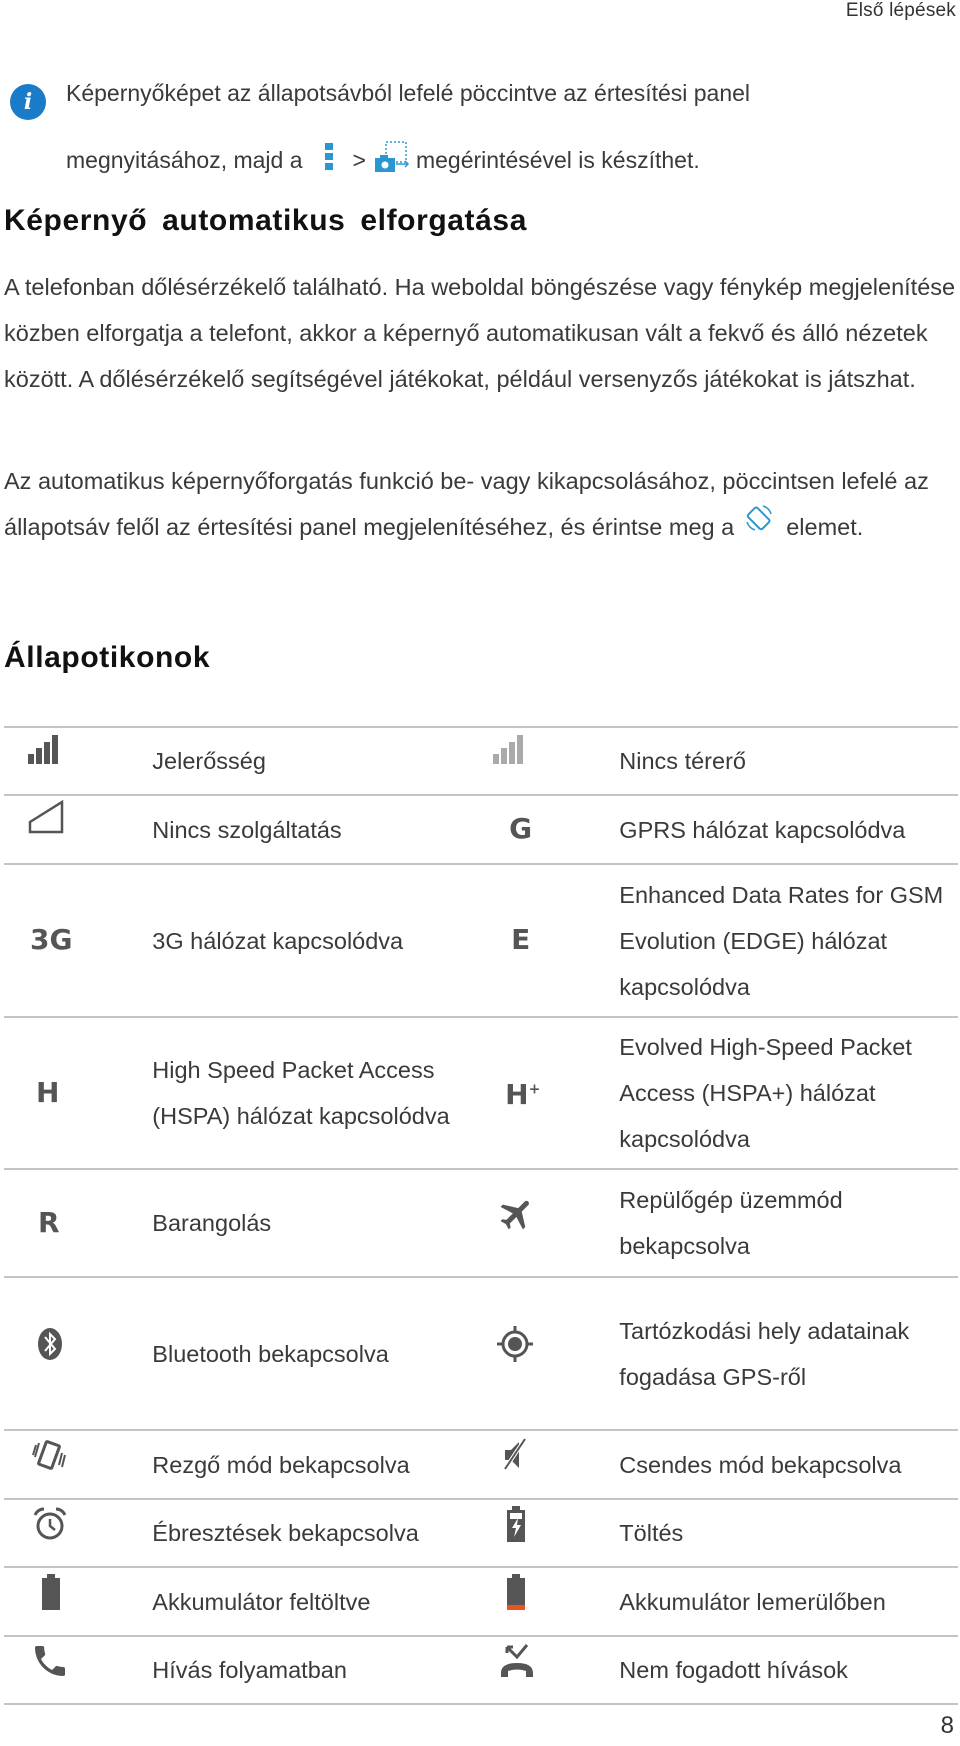 The height and width of the screenshot is (1746, 960). What do you see at coordinates (520, 1346) in the screenshot?
I see `gps-icon` at bounding box center [520, 1346].